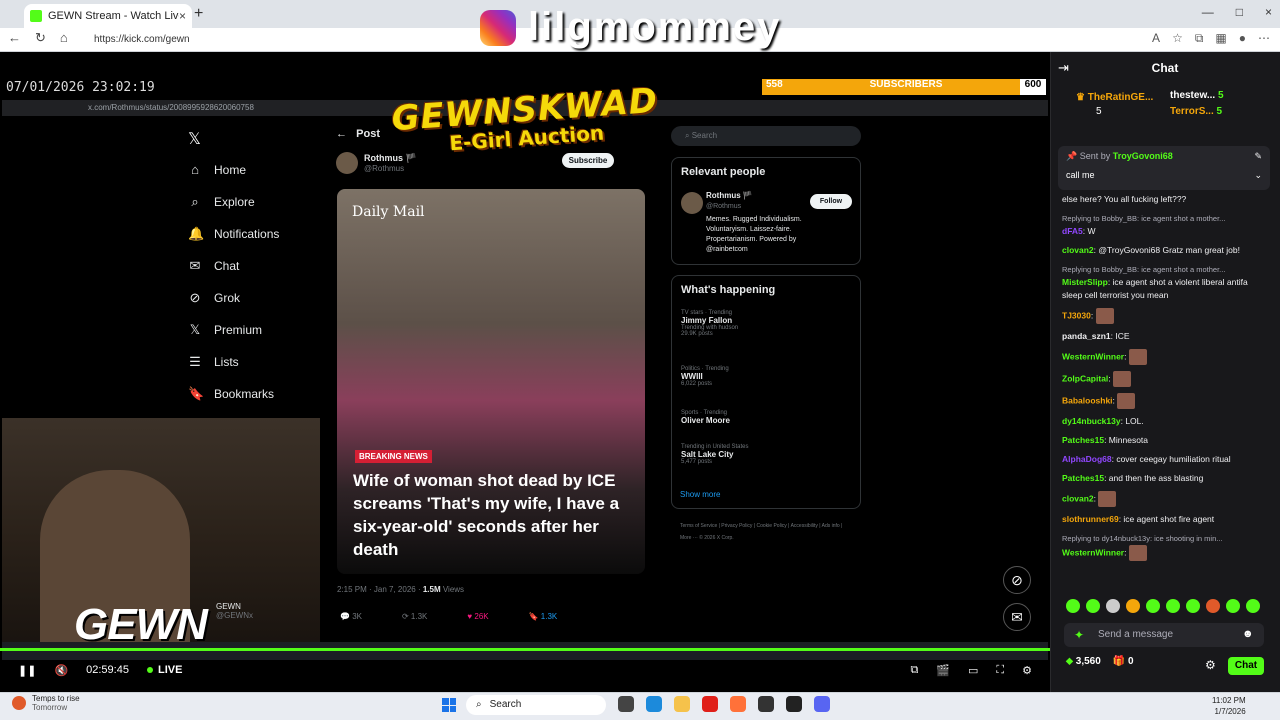  Describe the element at coordinates (1166, 440) in the screenshot. I see `chat-message: Patches15: Minnesota` at that location.